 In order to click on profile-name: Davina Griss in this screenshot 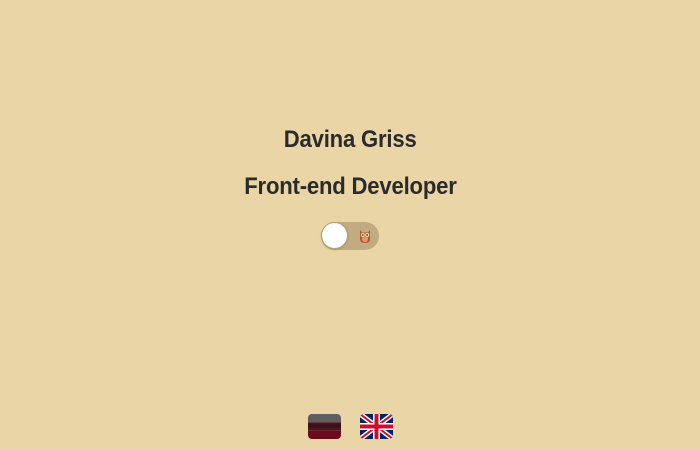, I will do `click(350, 139)`.